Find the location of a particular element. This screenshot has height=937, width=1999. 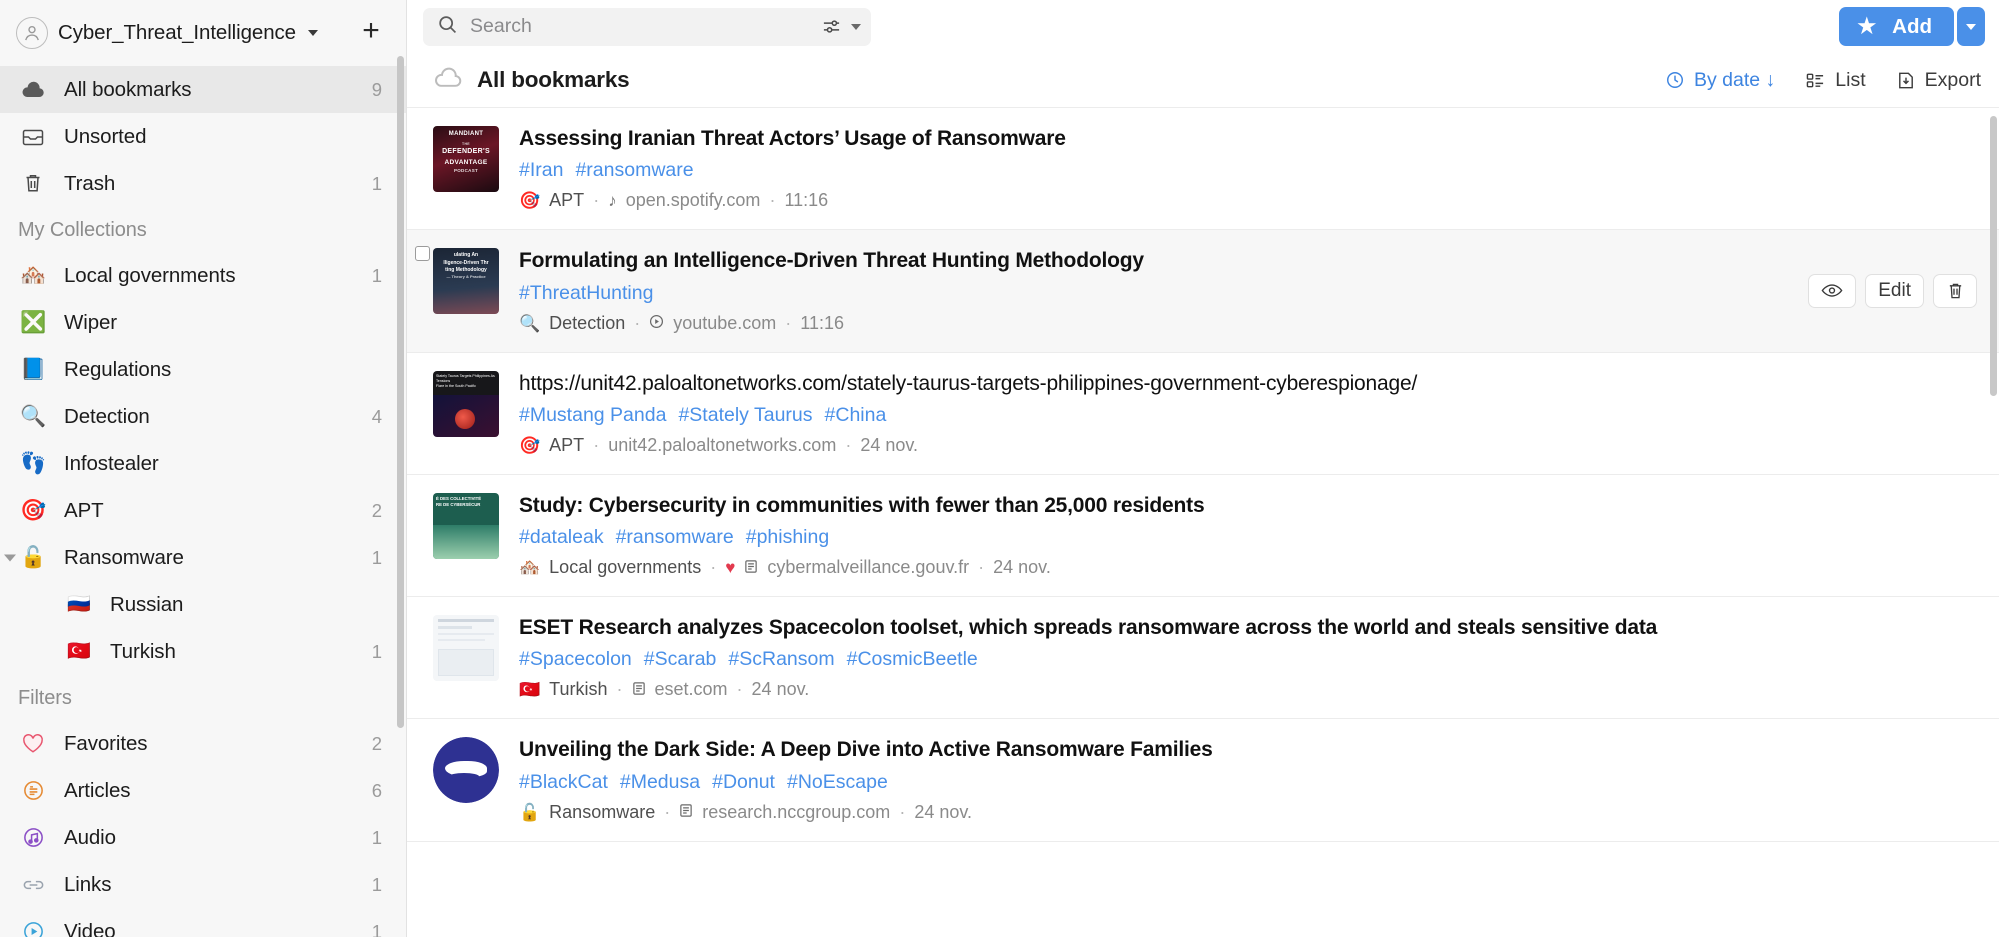

sidebar-item-label: Infostealer is located at coordinates (111, 463).